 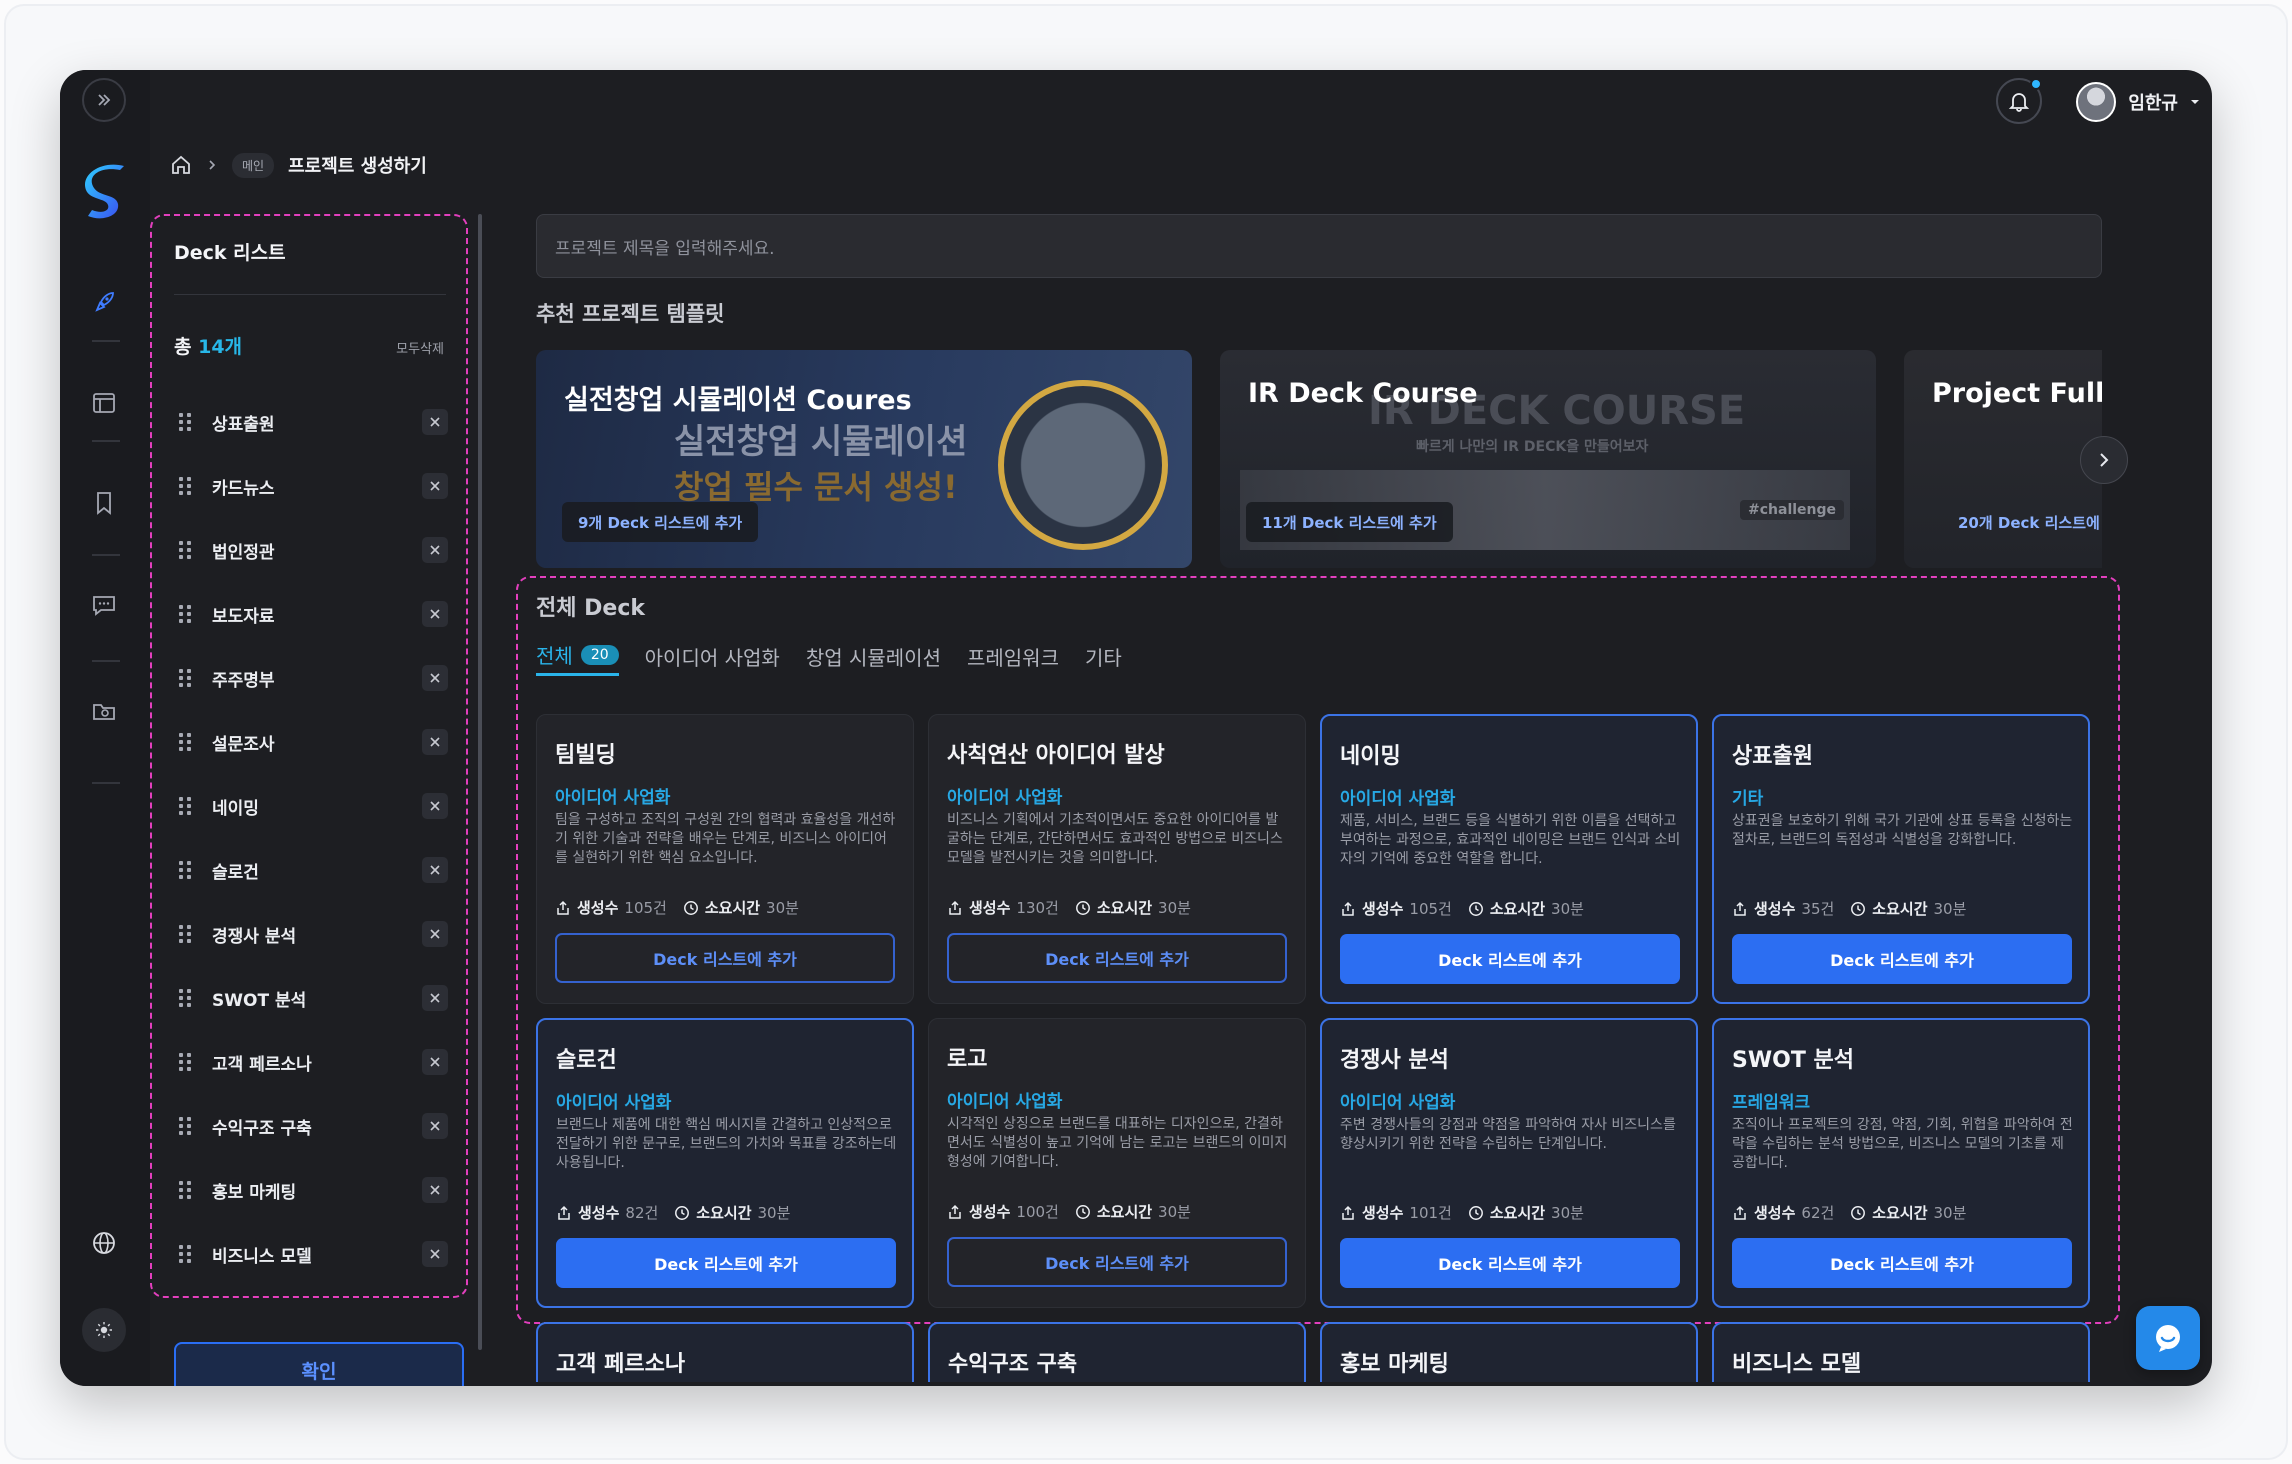 I want to click on deck-list-item: 네이밍, so click(x=312, y=806).